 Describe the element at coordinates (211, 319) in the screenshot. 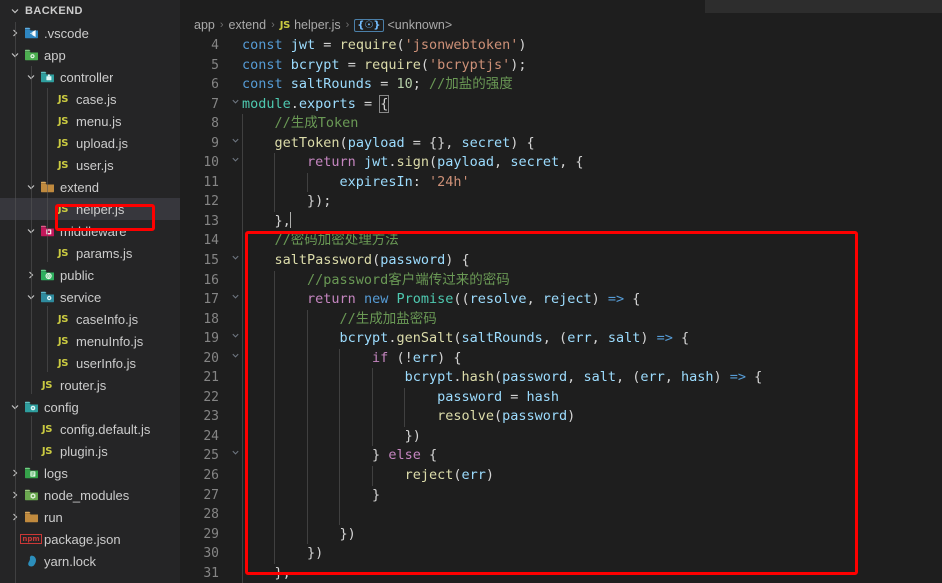

I see `line-number: 18` at that location.